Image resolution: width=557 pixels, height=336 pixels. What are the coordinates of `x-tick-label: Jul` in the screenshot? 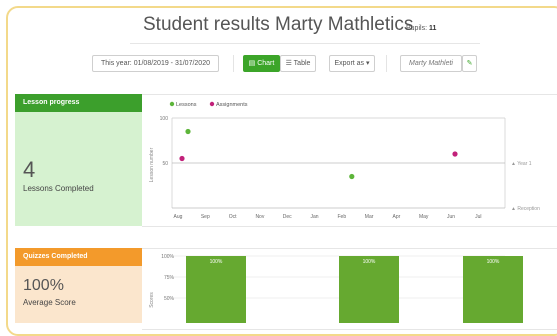 It's located at (478, 217).